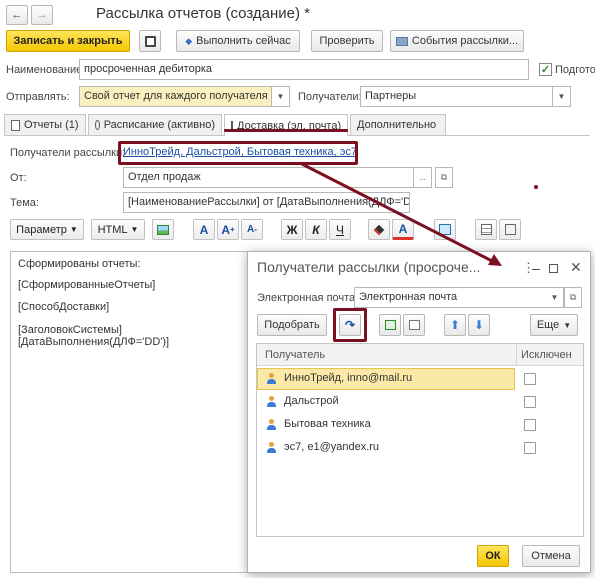 This screenshot has height=578, width=595. Describe the element at coordinates (400, 213) in the screenshot. I see `annotation-arrow` at that location.